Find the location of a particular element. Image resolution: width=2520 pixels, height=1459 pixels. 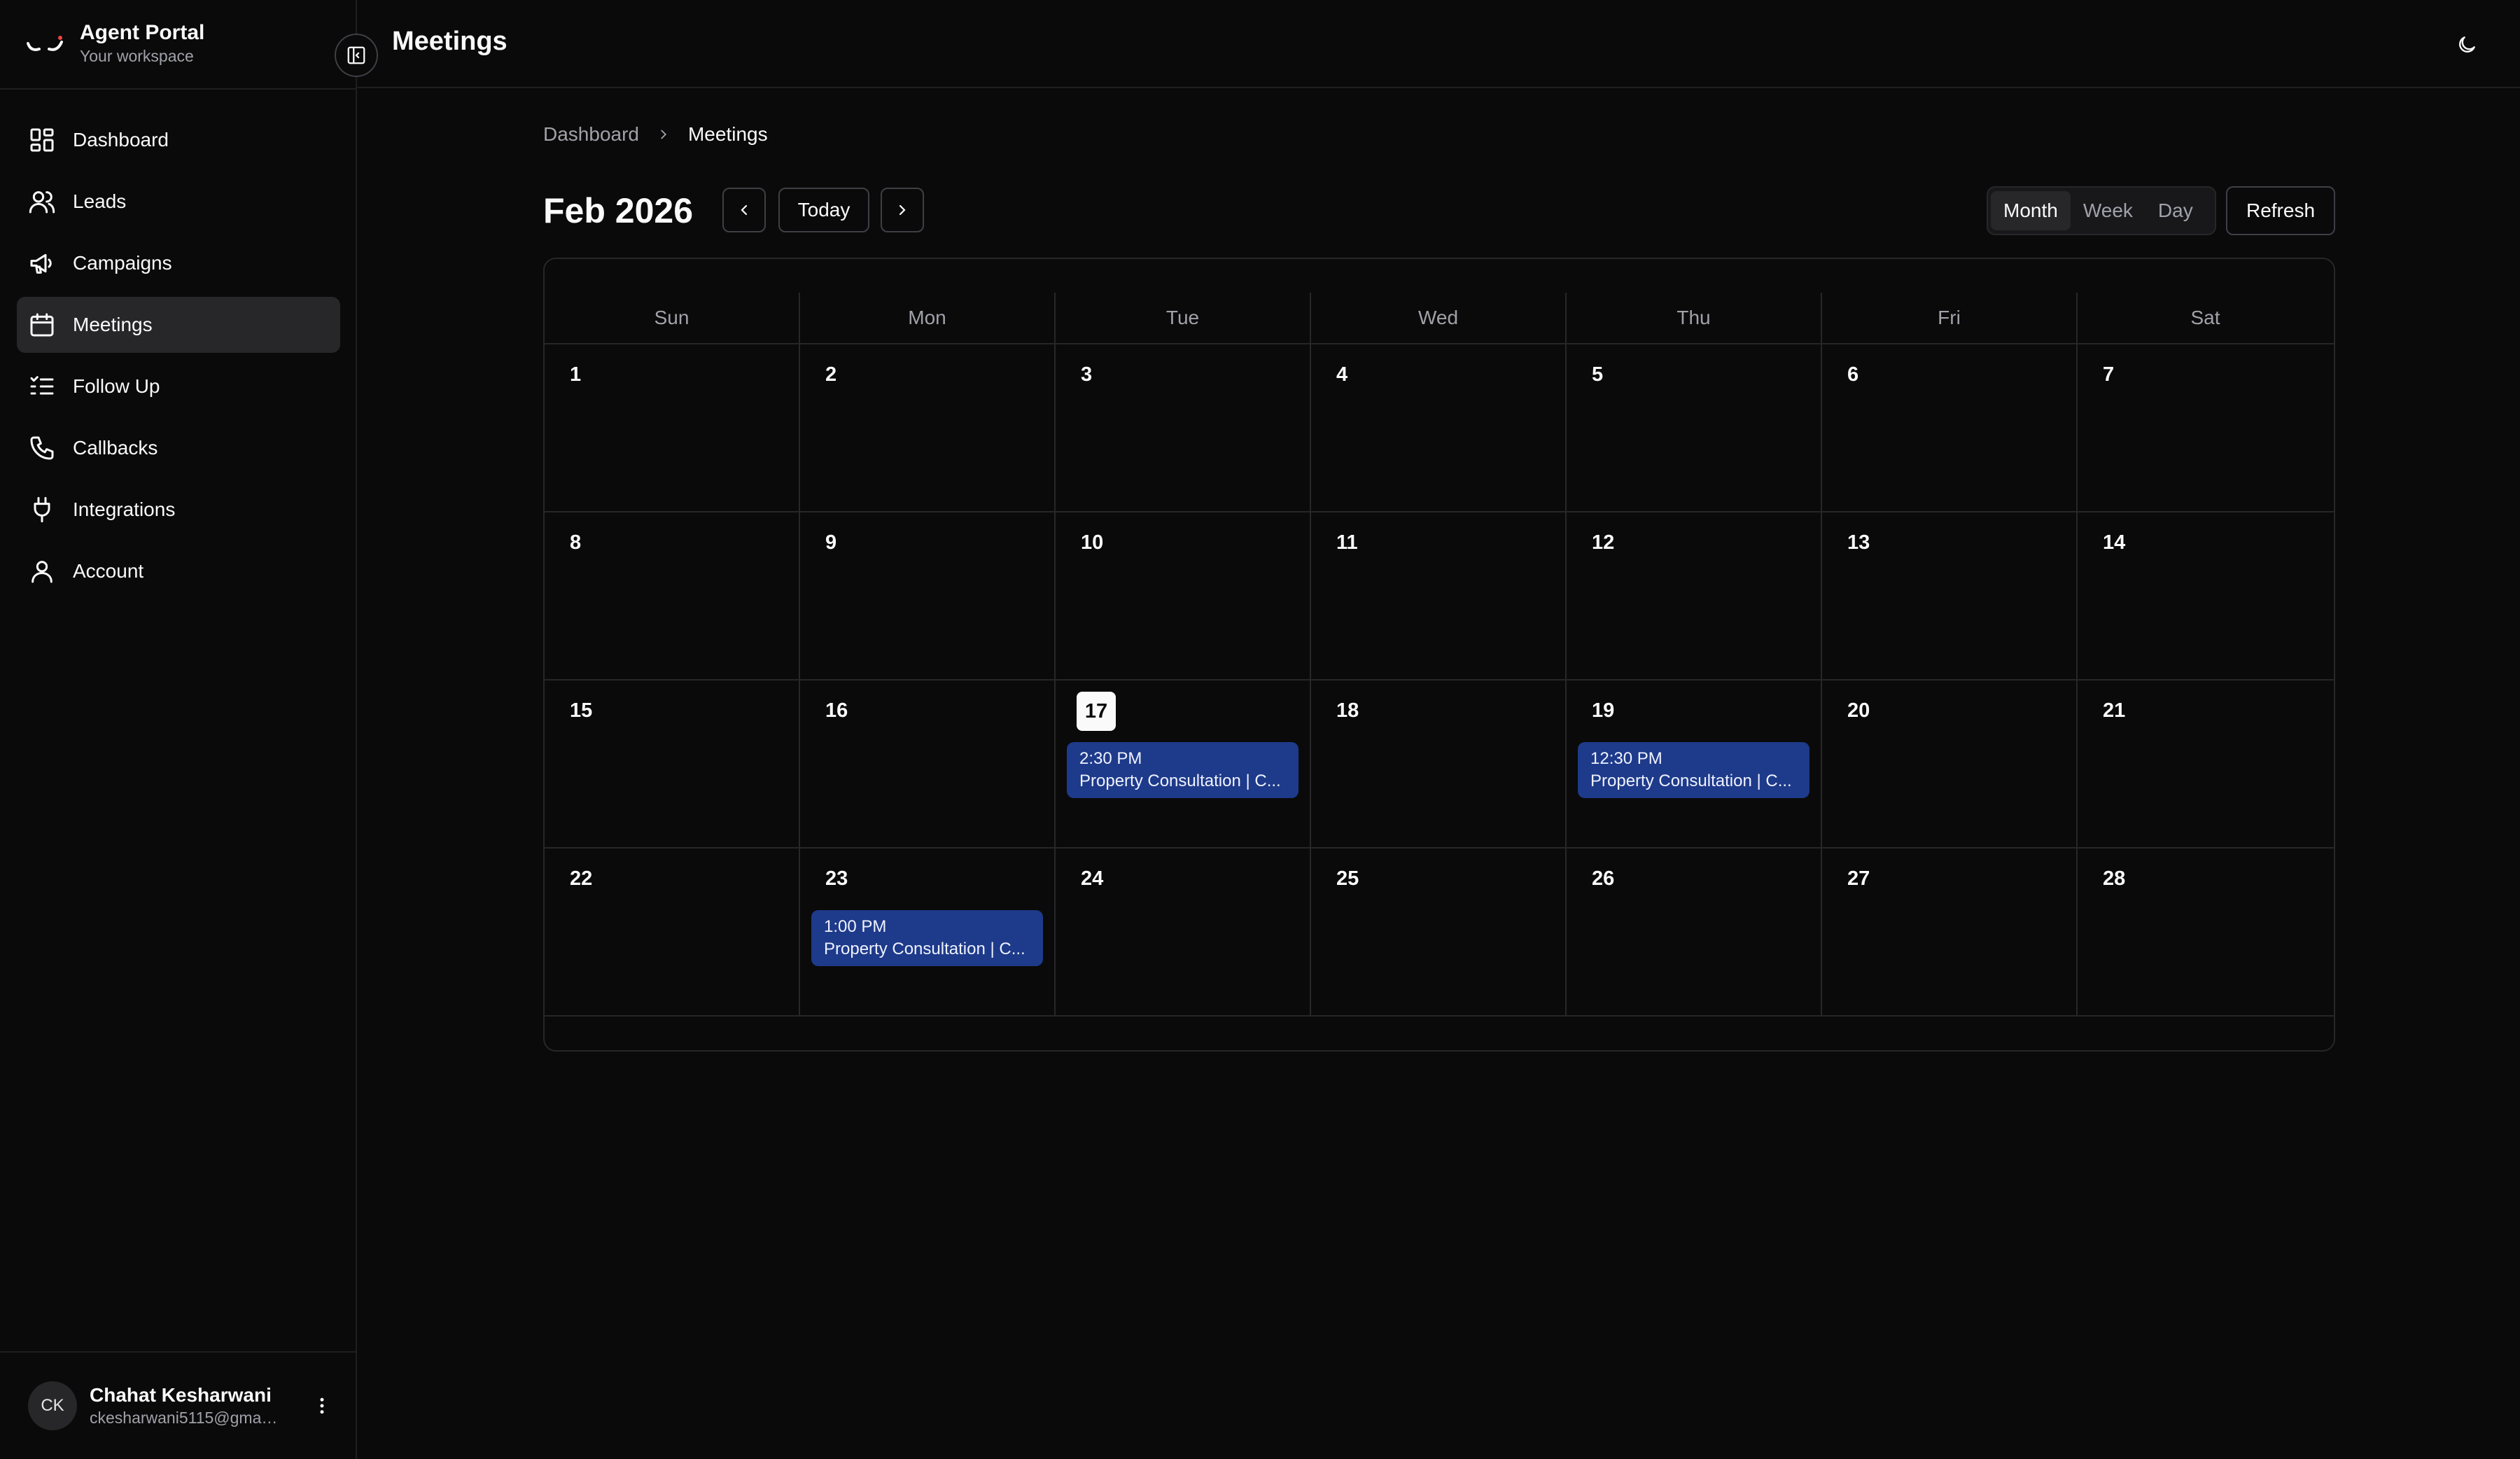

day-number: 4 is located at coordinates (1342, 374).